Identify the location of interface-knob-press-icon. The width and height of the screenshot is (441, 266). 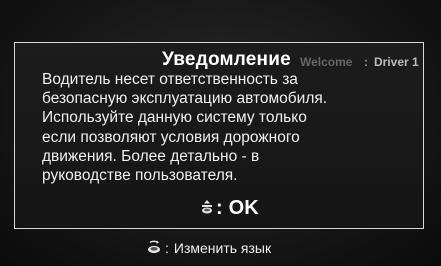
(207, 206).